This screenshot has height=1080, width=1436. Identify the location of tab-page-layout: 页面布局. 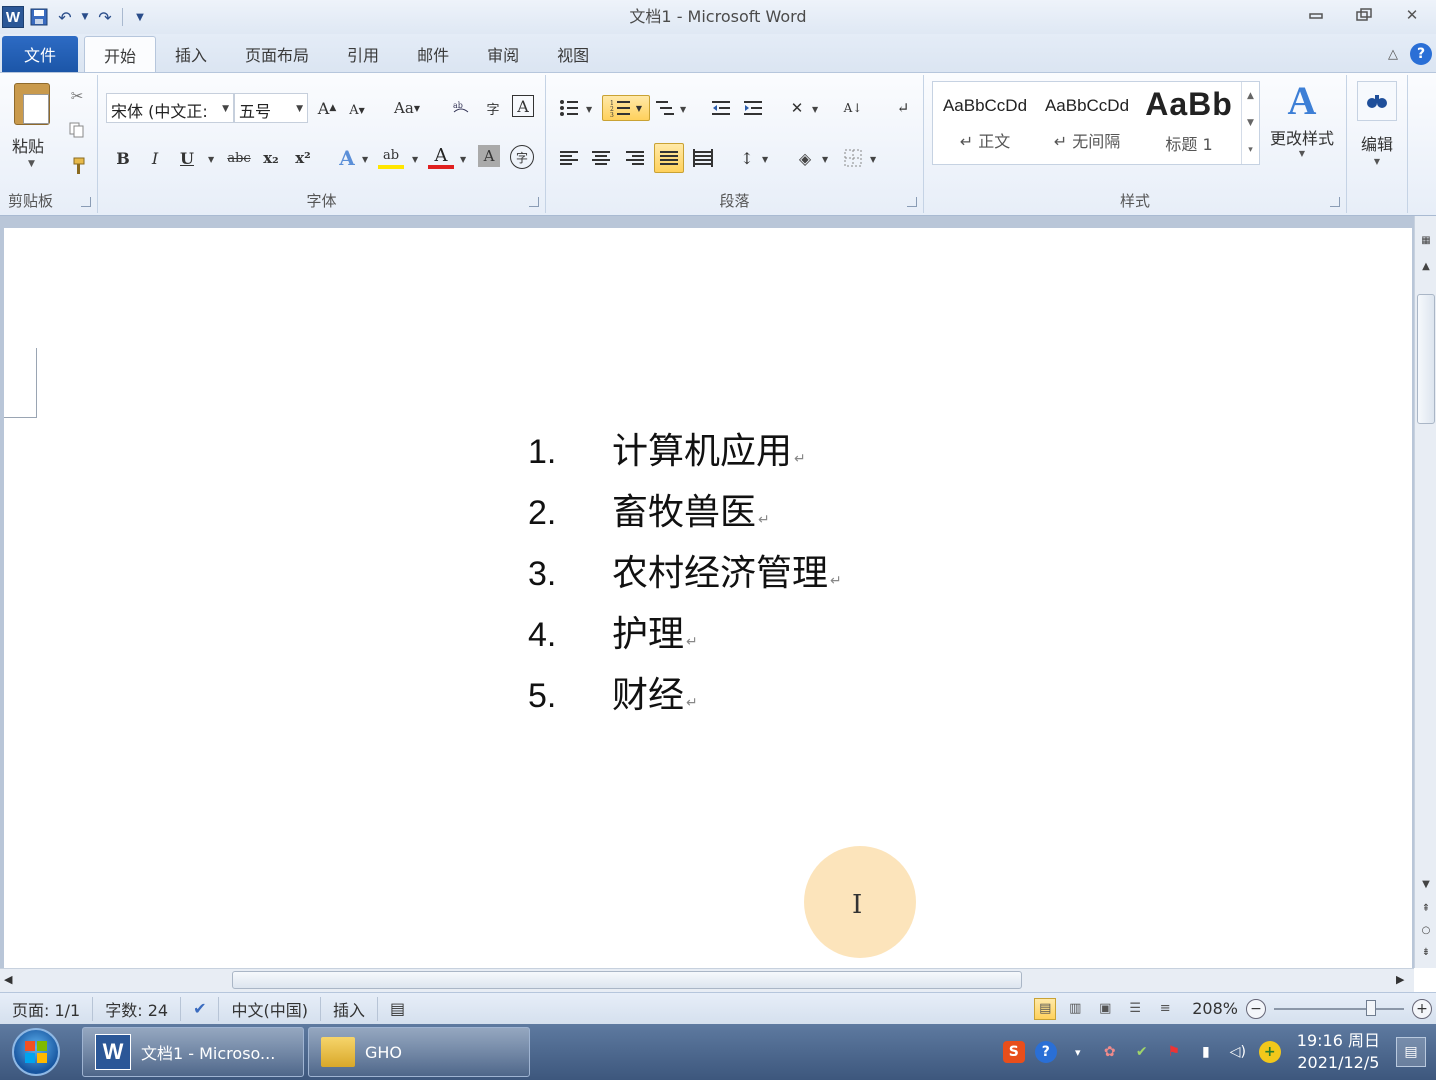
(277, 54).